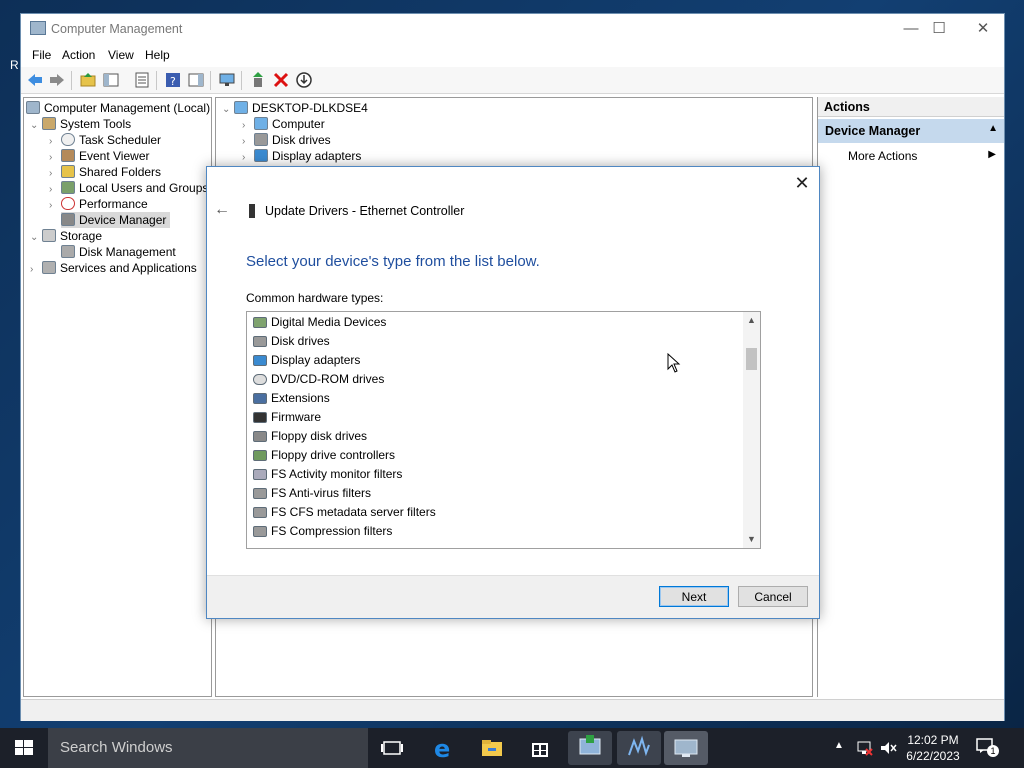  I want to click on more-actions-item: More Actions, so click(882, 156).